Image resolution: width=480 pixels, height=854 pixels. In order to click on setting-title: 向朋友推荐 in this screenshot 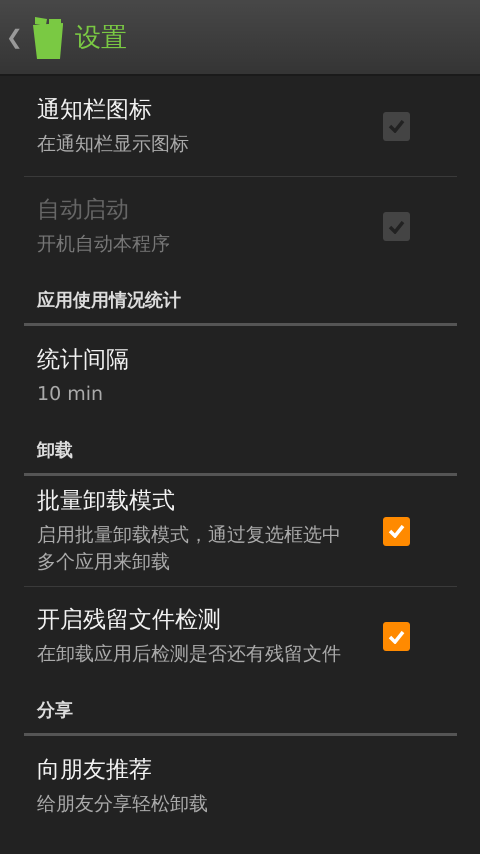, I will do `click(95, 770)`.